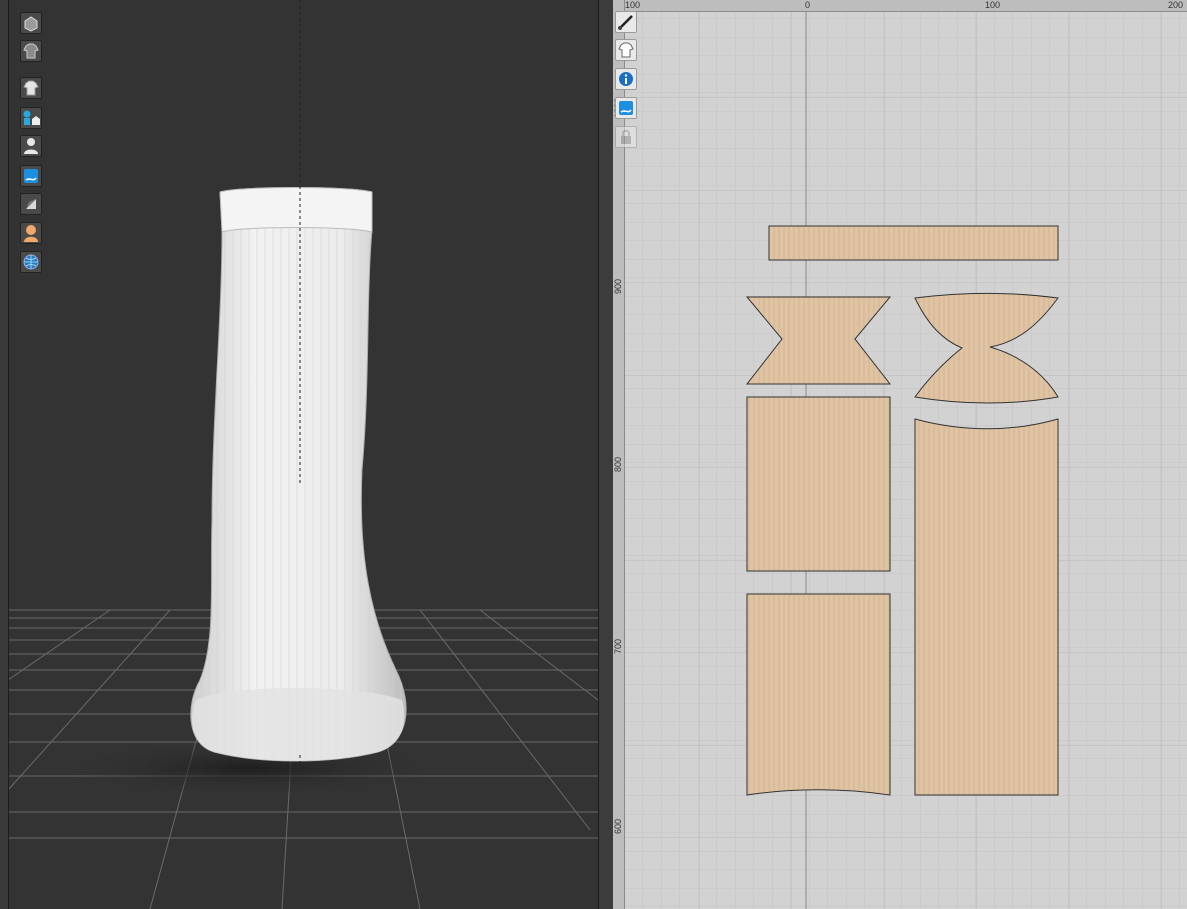 Image resolution: width=1187 pixels, height=909 pixels. Describe the element at coordinates (618, 646) in the screenshot. I see `ruler-label: 700` at that location.